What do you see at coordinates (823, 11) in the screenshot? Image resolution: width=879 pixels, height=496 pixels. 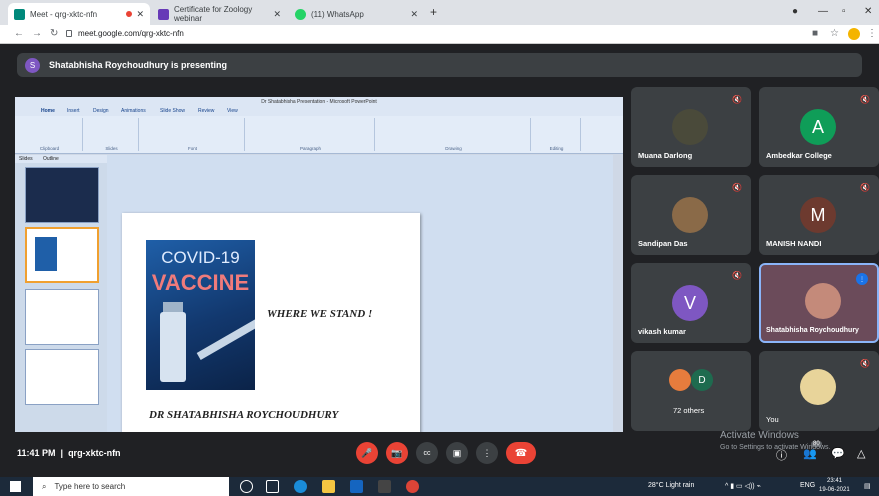 I see `minimize-icon: —` at bounding box center [823, 11].